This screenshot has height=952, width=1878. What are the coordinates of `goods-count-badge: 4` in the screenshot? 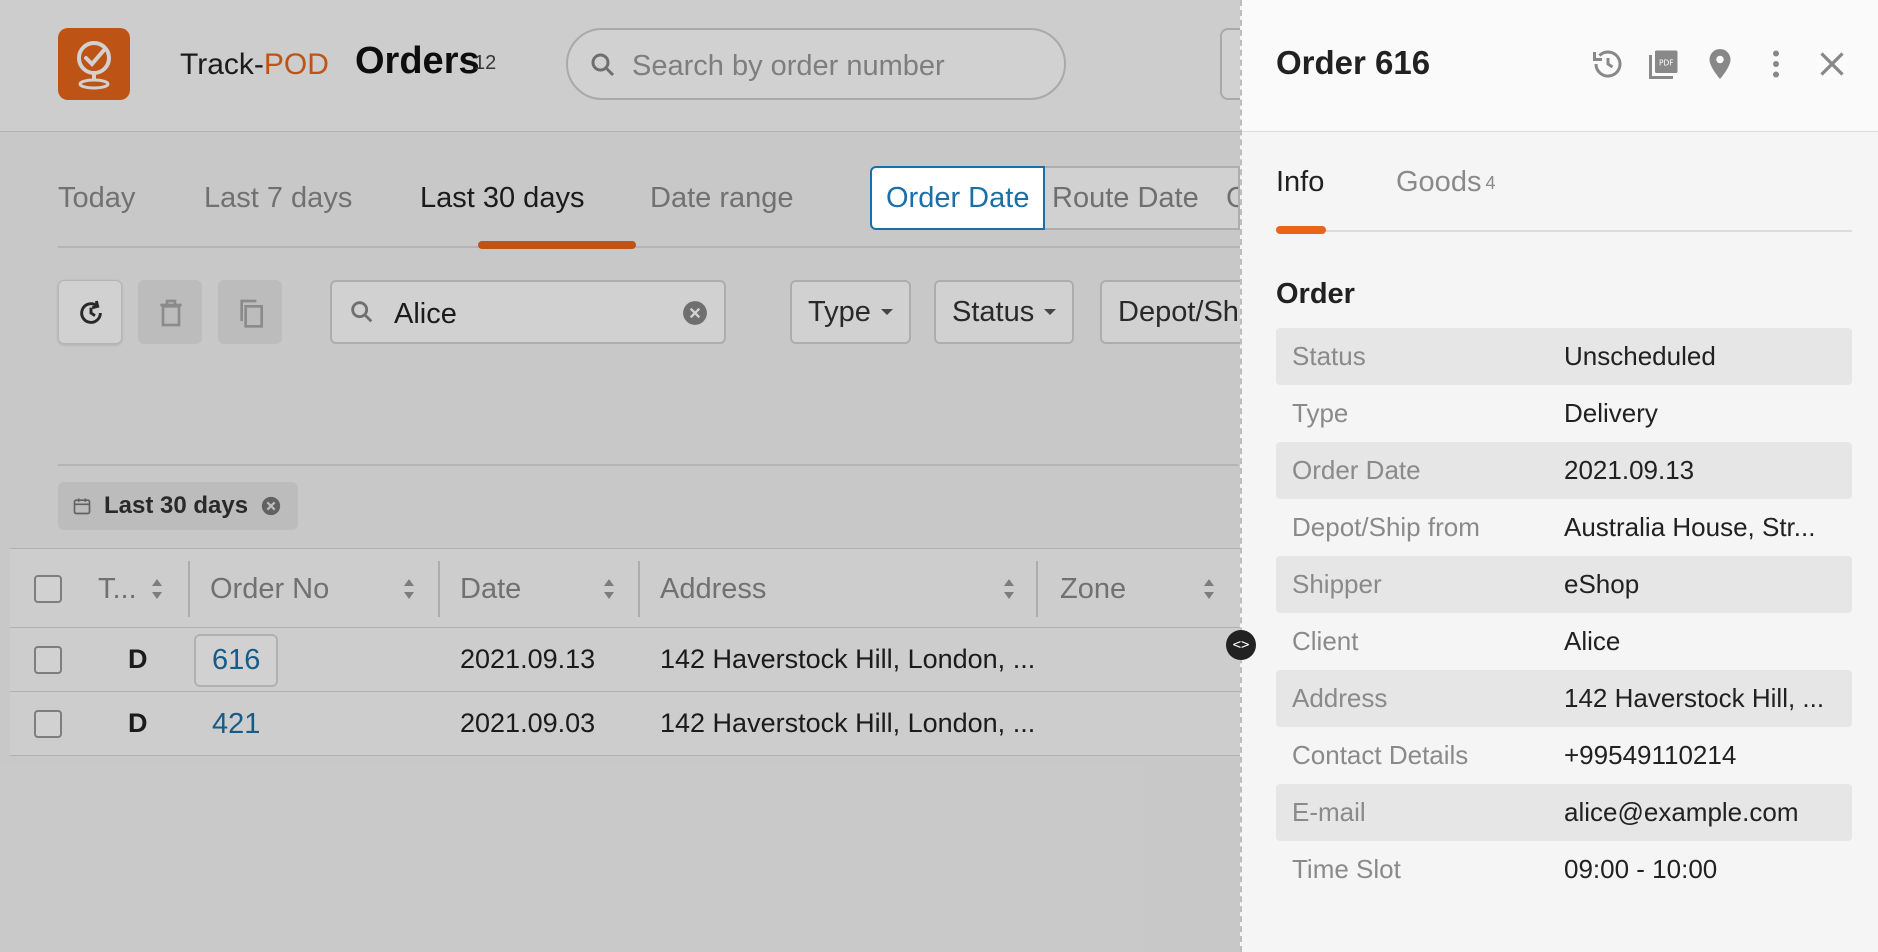 It's located at (1490, 183).